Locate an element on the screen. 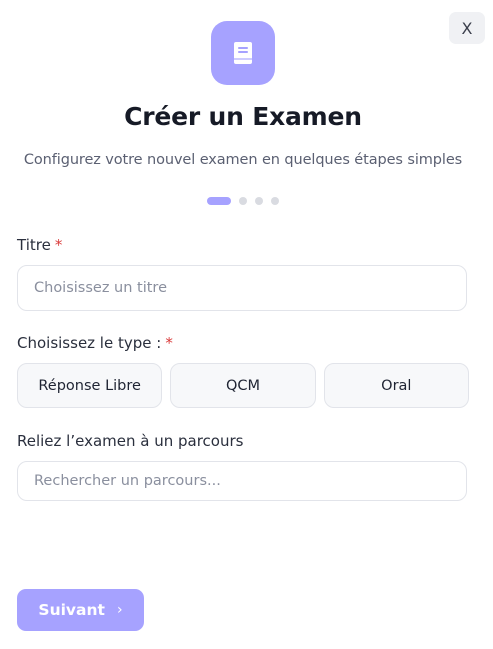 The height and width of the screenshot is (649, 493). page-title: Créer un Examen is located at coordinates (243, 116).